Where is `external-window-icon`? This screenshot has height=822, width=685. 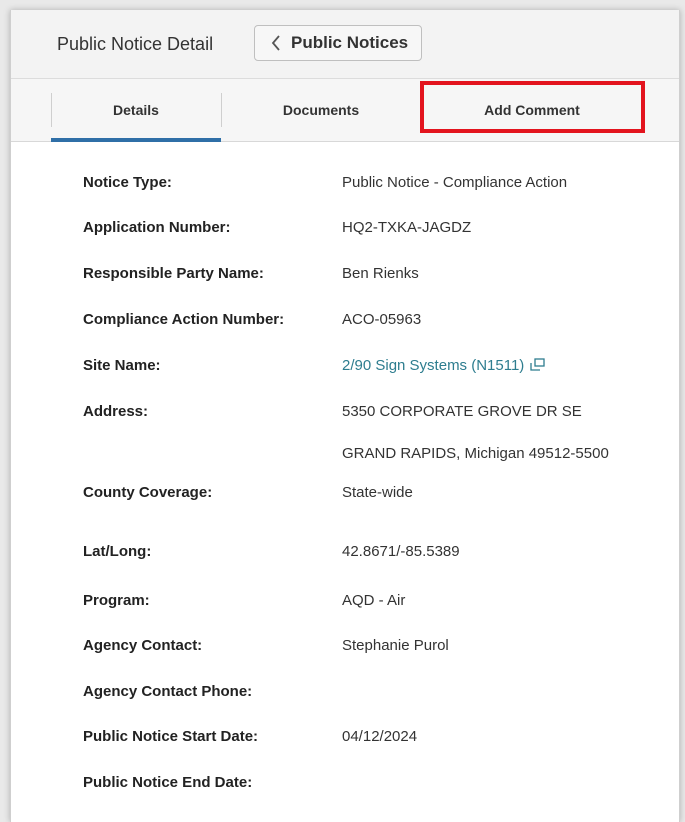 external-window-icon is located at coordinates (537, 366).